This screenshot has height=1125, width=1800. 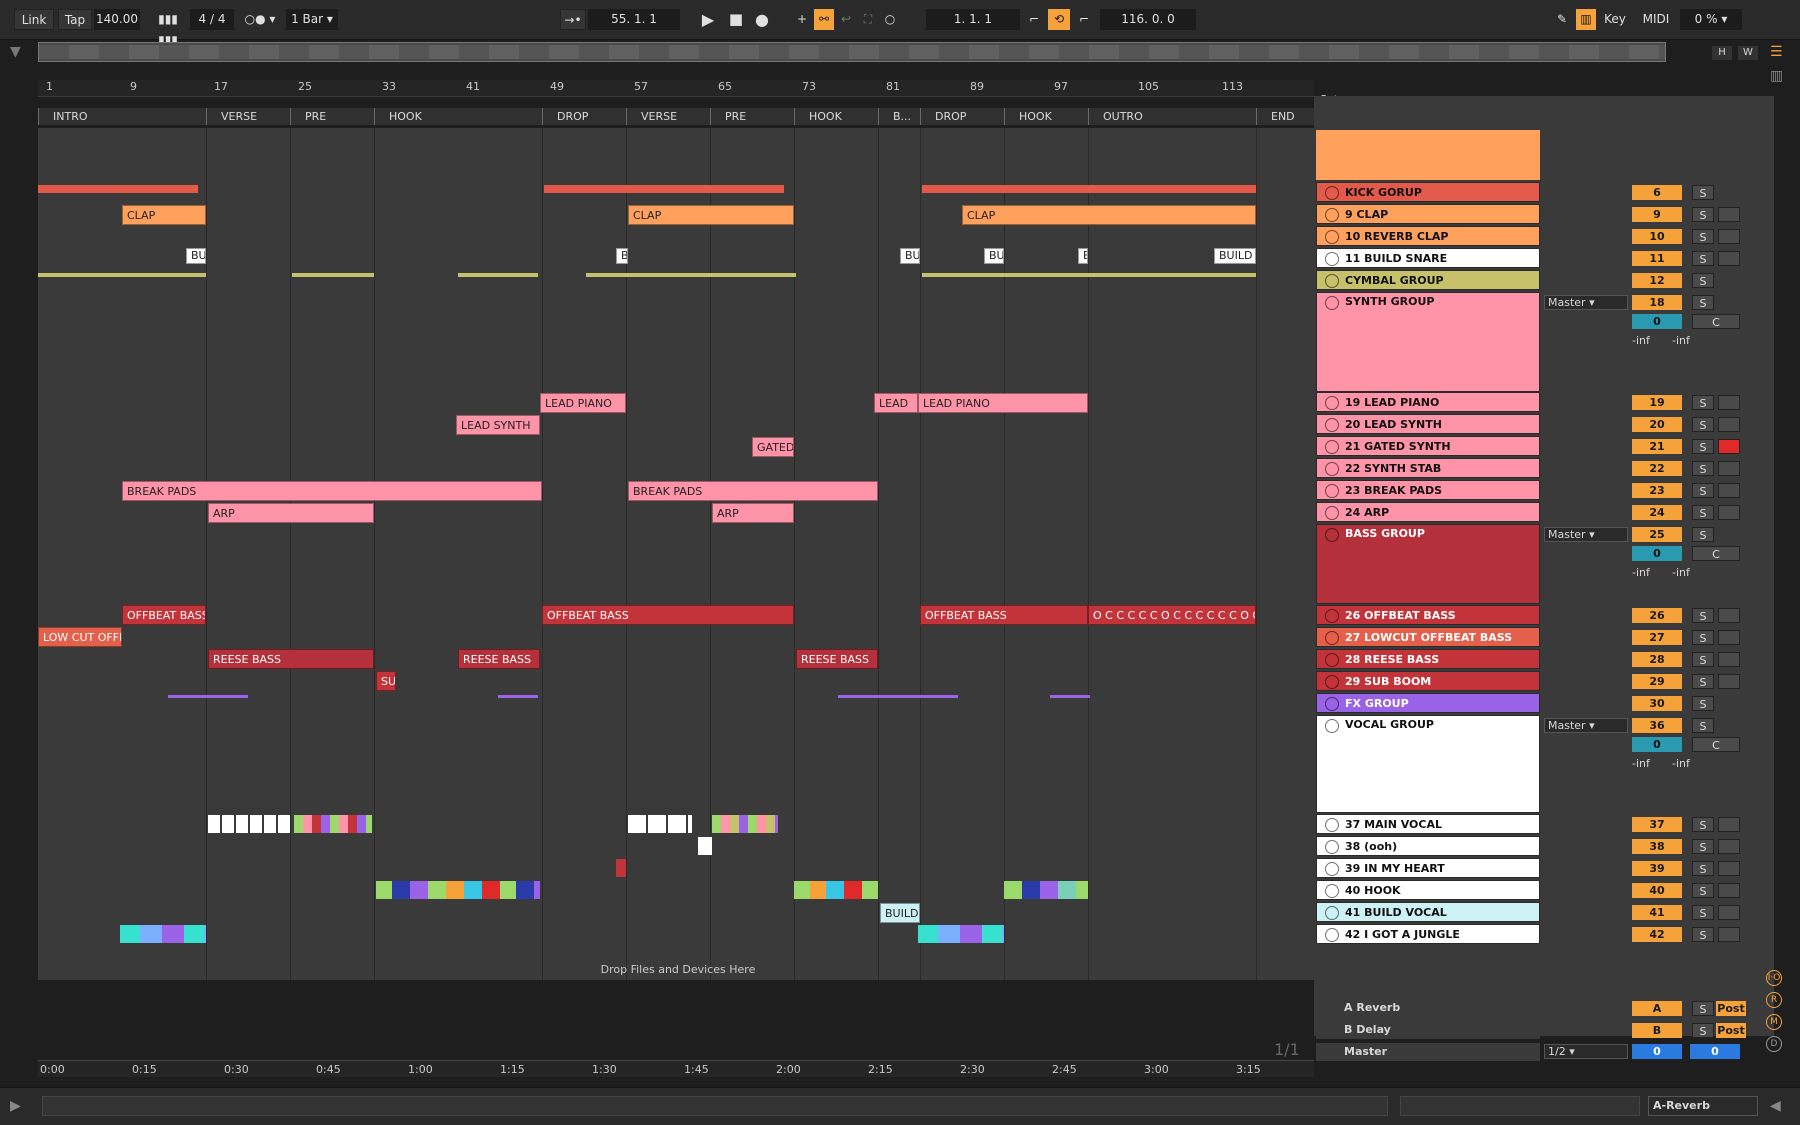 I want to click on track-reverb-clap: 10 REVERB CLAP, so click(x=1428, y=236).